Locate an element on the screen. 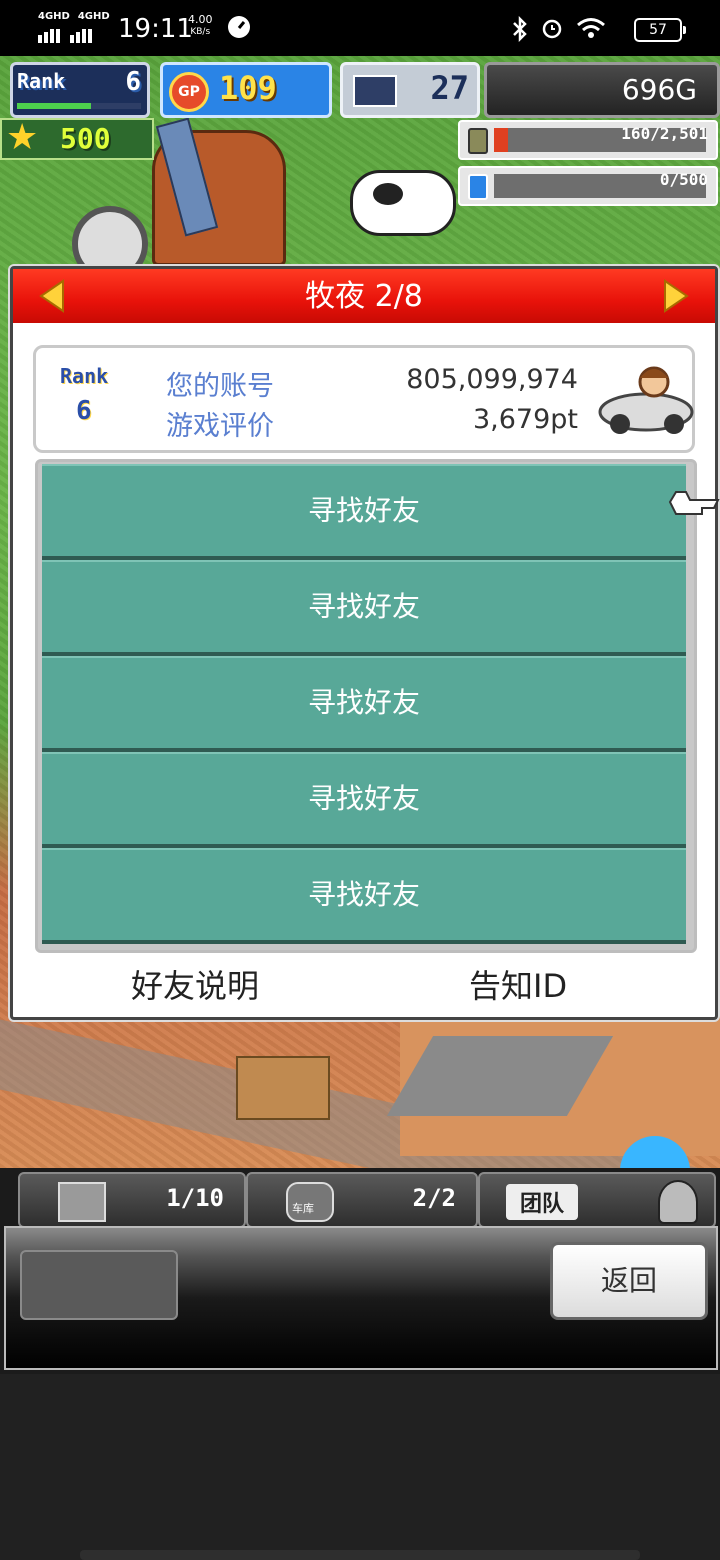 This screenshot has height=1560, width=720. bottom-toolbar: 1/10 车库 2/2 团队 返回 is located at coordinates (360, 1271).